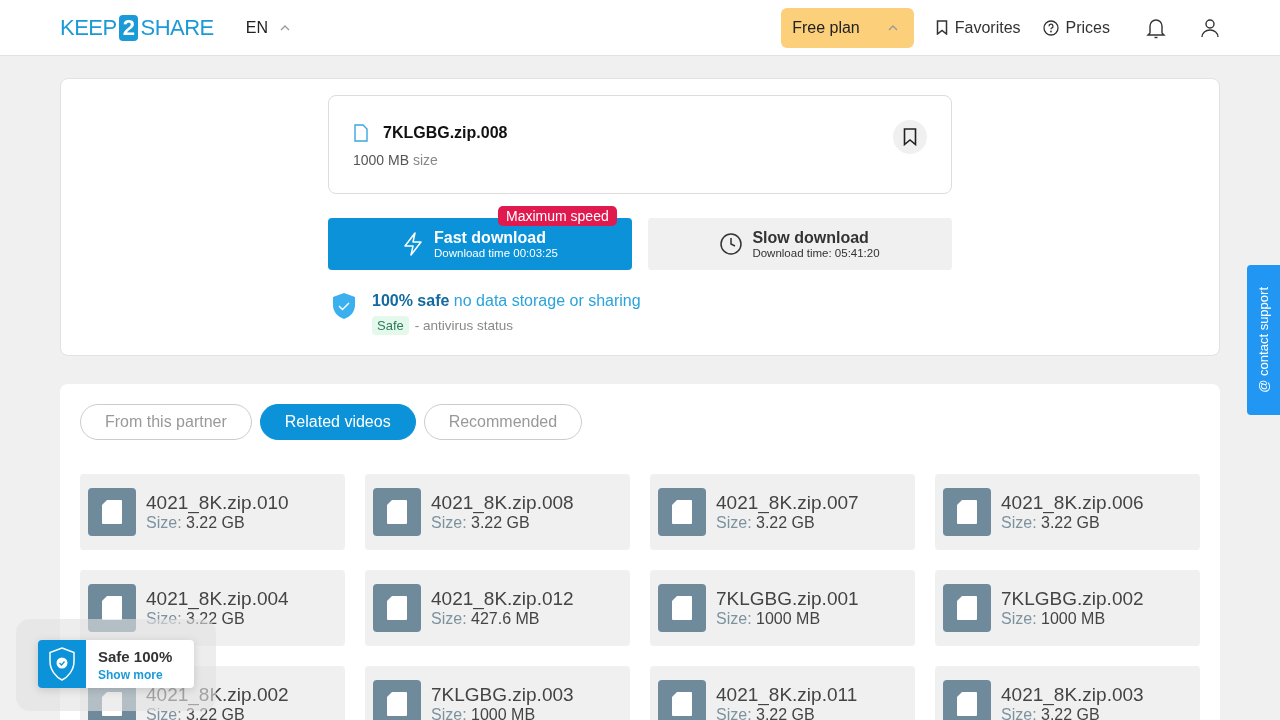 Image resolution: width=1280 pixels, height=720 pixels. I want to click on clock-icon, so click(731, 244).